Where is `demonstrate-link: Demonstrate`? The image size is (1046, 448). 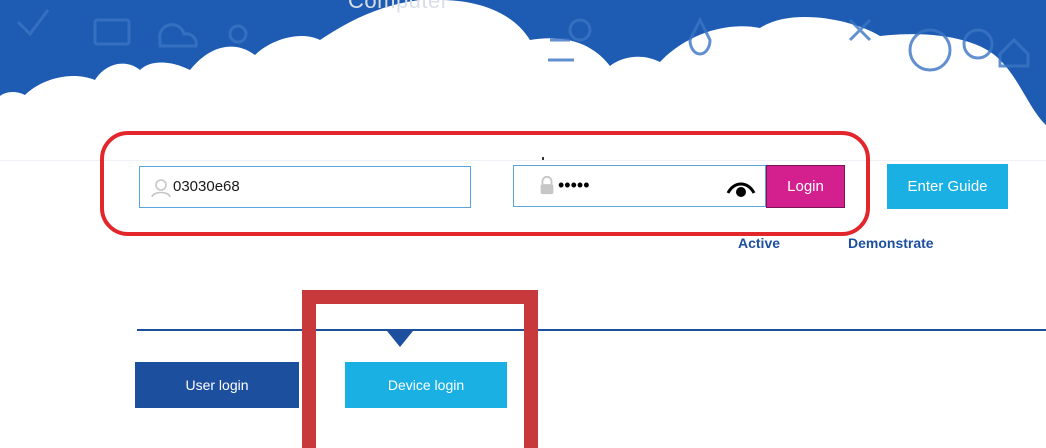 demonstrate-link: Demonstrate is located at coordinates (891, 243).